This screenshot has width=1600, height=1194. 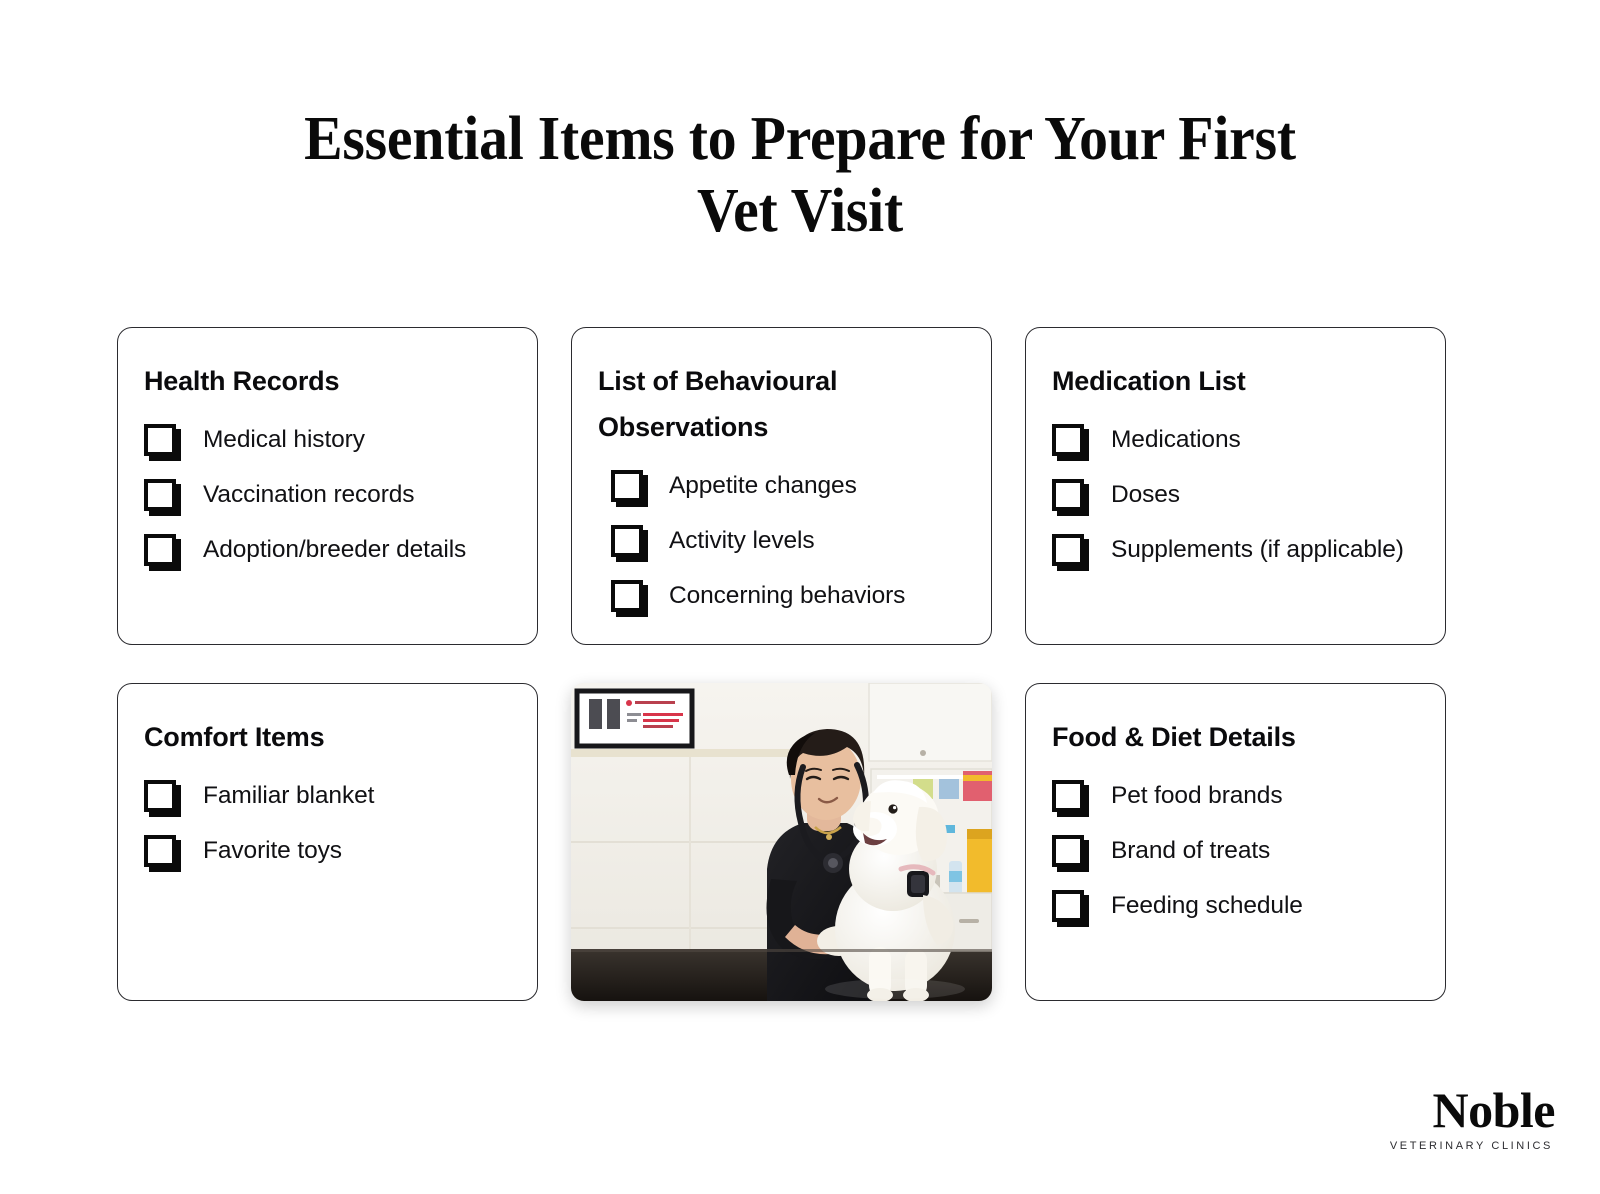 I want to click on card-title-line-1: List of Behavioural, so click(x=718, y=381).